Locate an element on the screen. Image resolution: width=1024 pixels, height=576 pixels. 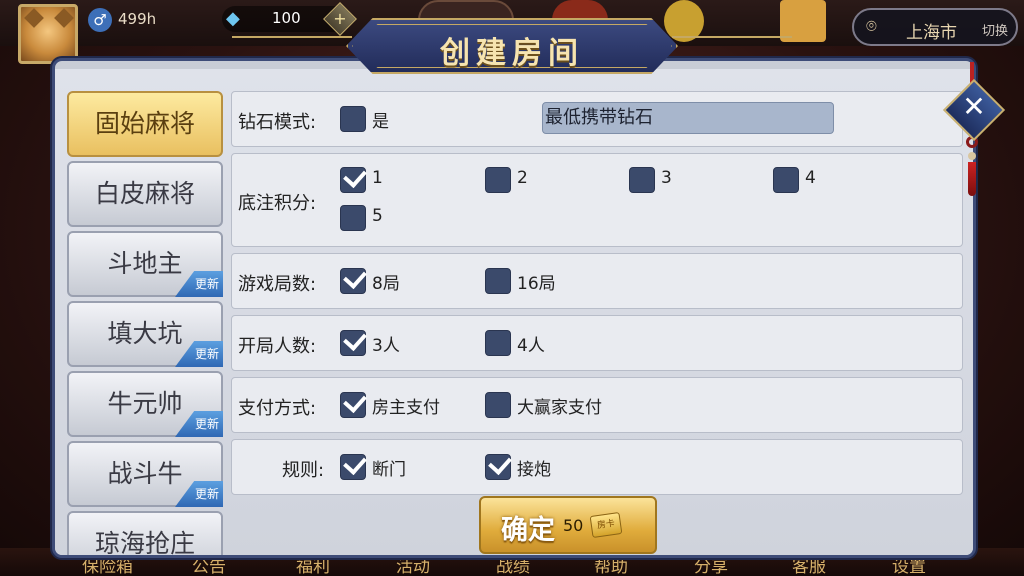
game-tab-label: 白皮麻将 is located at coordinates (144, 193).